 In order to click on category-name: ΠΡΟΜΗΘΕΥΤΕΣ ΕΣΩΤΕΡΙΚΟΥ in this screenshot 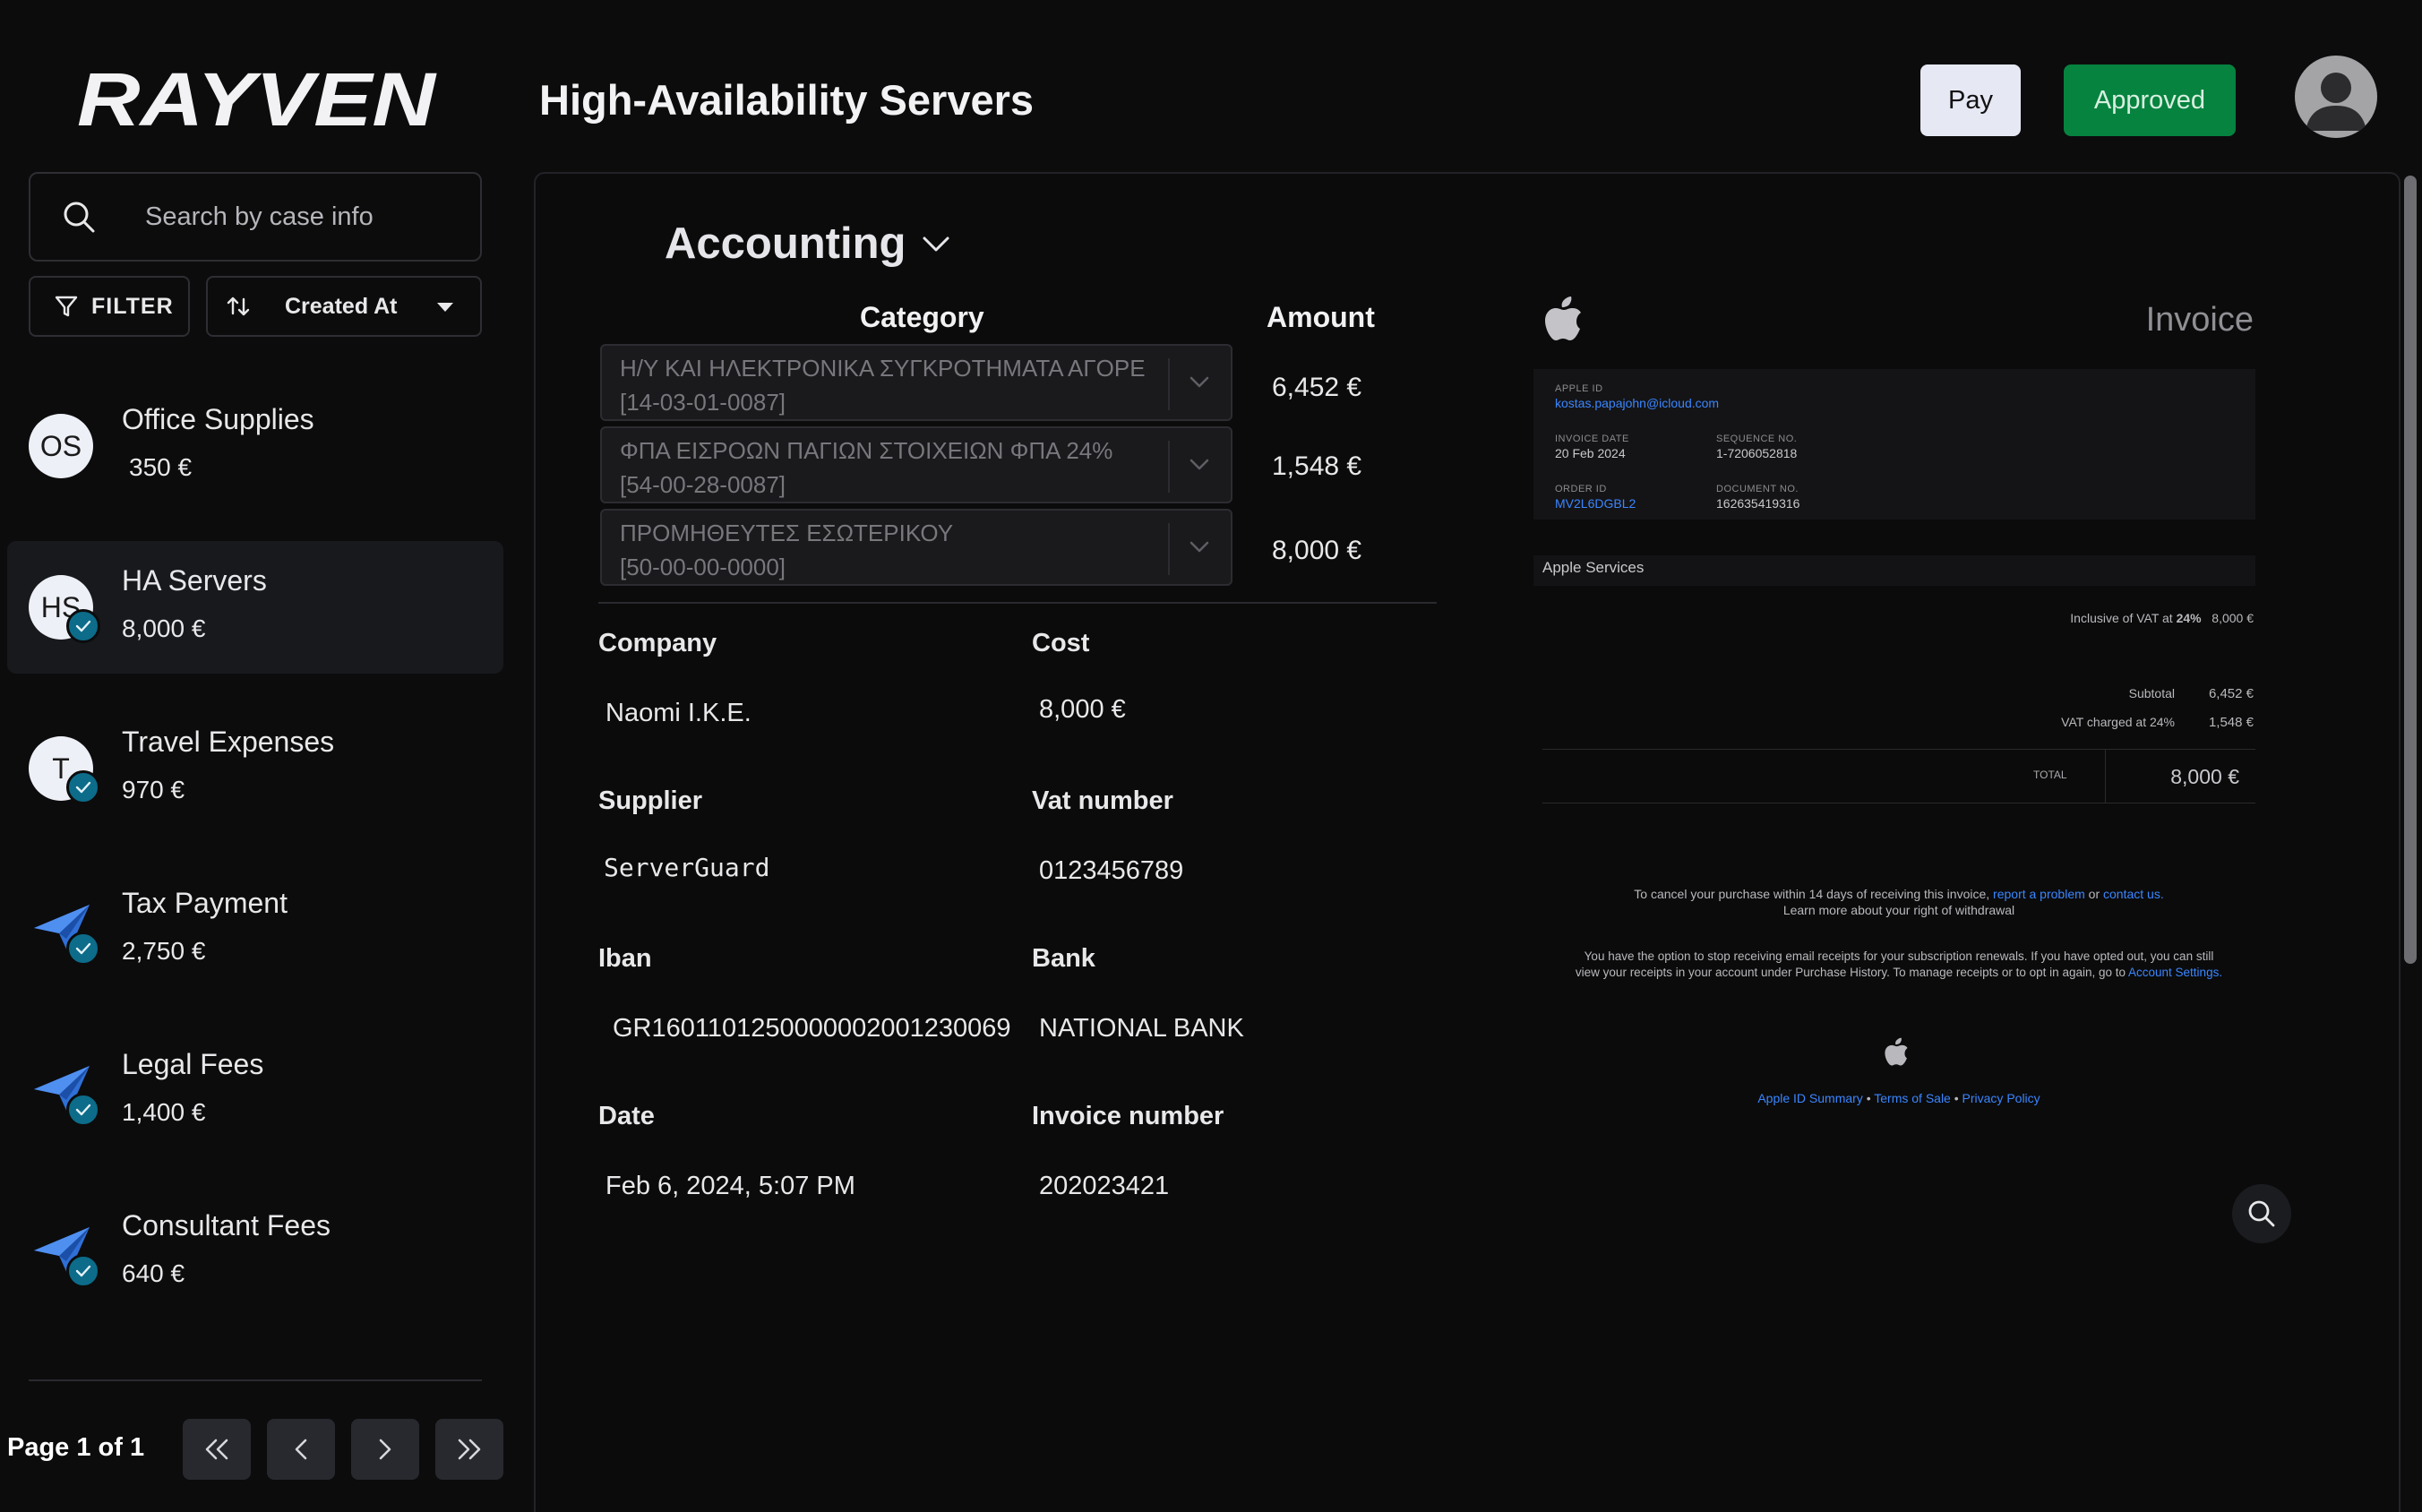, I will do `click(787, 533)`.